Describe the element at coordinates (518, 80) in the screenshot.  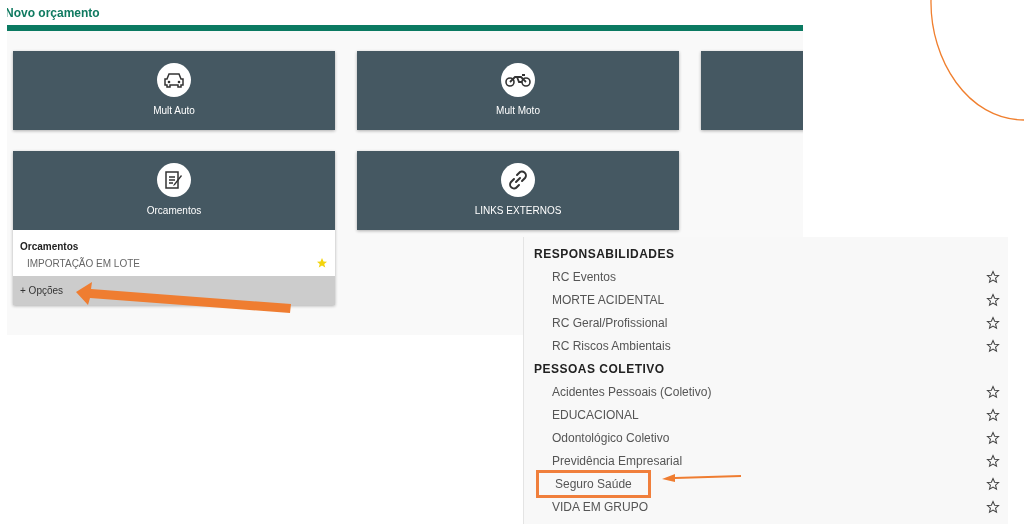
I see `motorcycle-icon` at that location.